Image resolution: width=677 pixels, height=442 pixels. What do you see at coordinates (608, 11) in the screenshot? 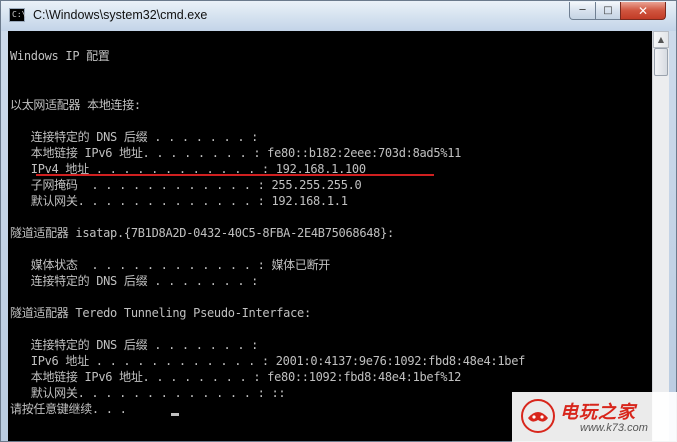
I see `maximize-button: □` at bounding box center [608, 11].